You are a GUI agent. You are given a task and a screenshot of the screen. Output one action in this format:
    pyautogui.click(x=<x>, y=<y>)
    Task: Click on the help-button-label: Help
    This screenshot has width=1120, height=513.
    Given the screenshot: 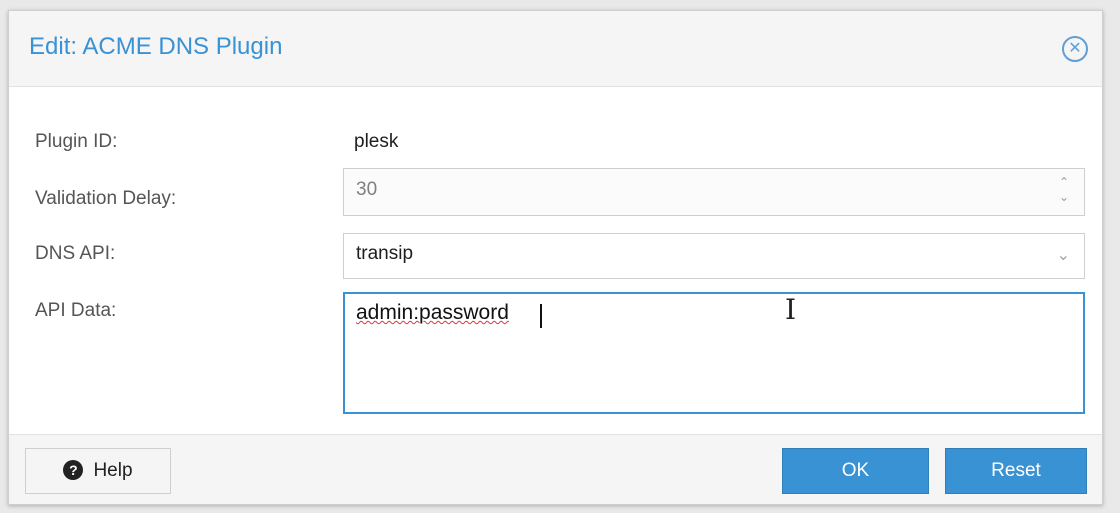 What is the action you would take?
    pyautogui.click(x=113, y=470)
    